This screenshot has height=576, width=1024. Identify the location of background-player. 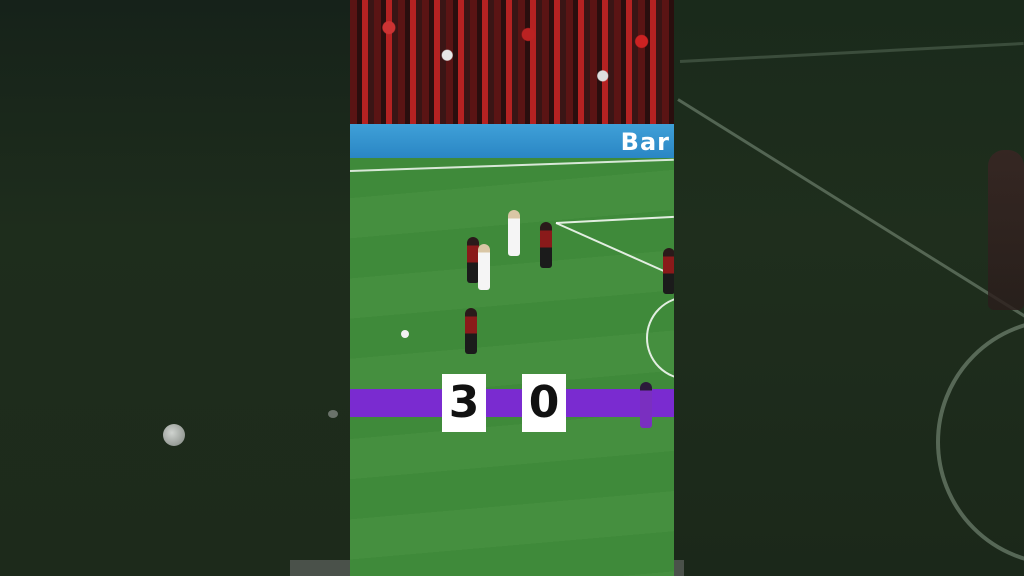
(1006, 230).